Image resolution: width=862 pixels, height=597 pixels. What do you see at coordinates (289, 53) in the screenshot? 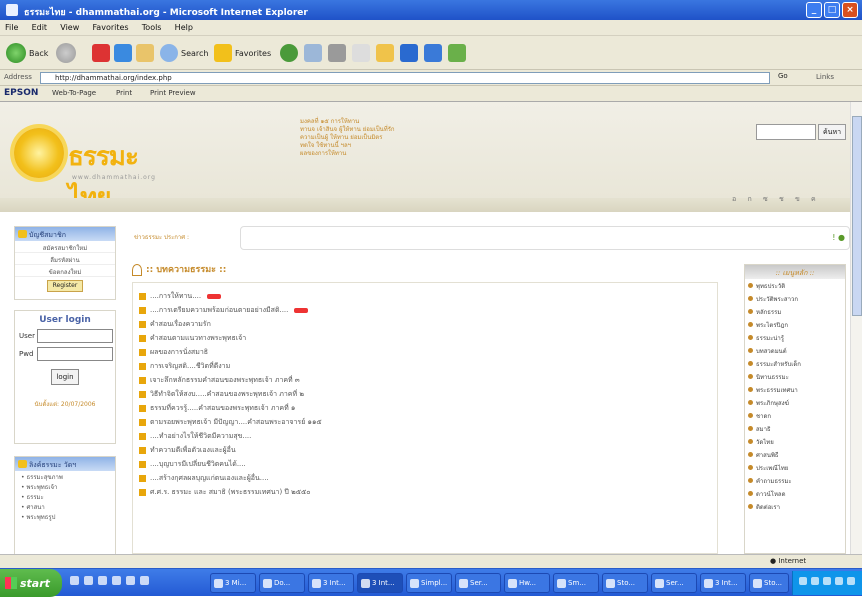
I see `history-button` at bounding box center [289, 53].